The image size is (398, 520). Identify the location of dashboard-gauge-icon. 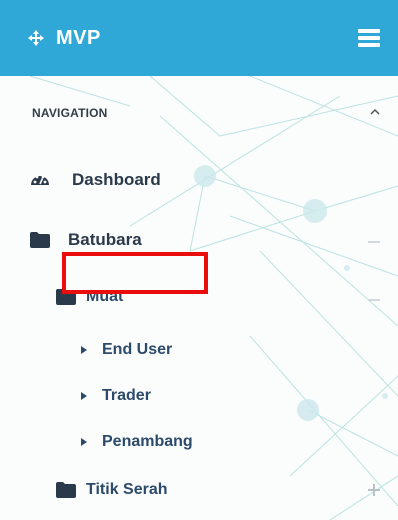
(40, 180).